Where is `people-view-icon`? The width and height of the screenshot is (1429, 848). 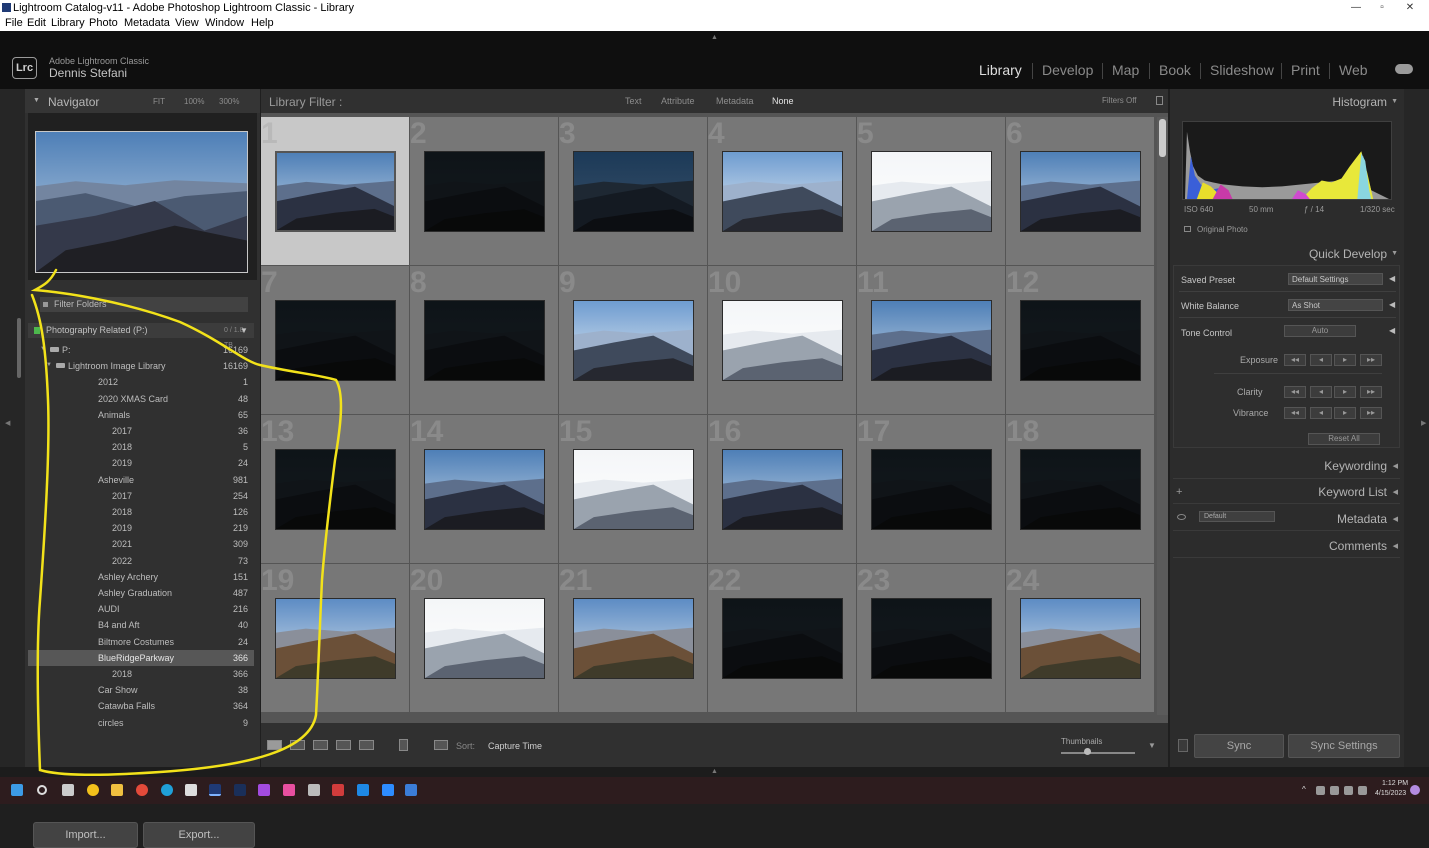
people-view-icon is located at coordinates (366, 745).